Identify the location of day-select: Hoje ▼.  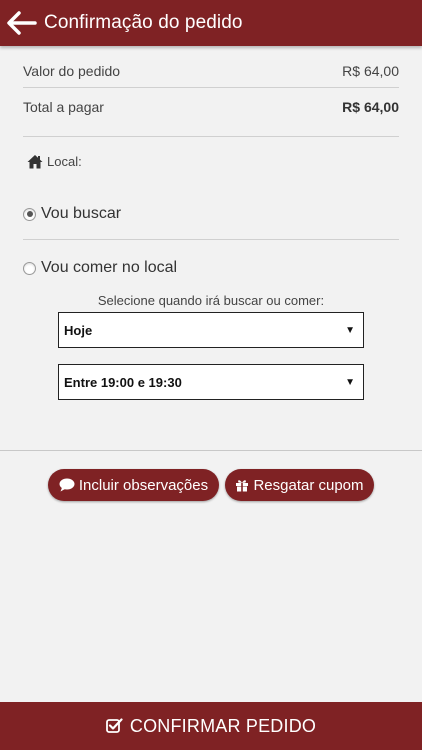
(211, 330).